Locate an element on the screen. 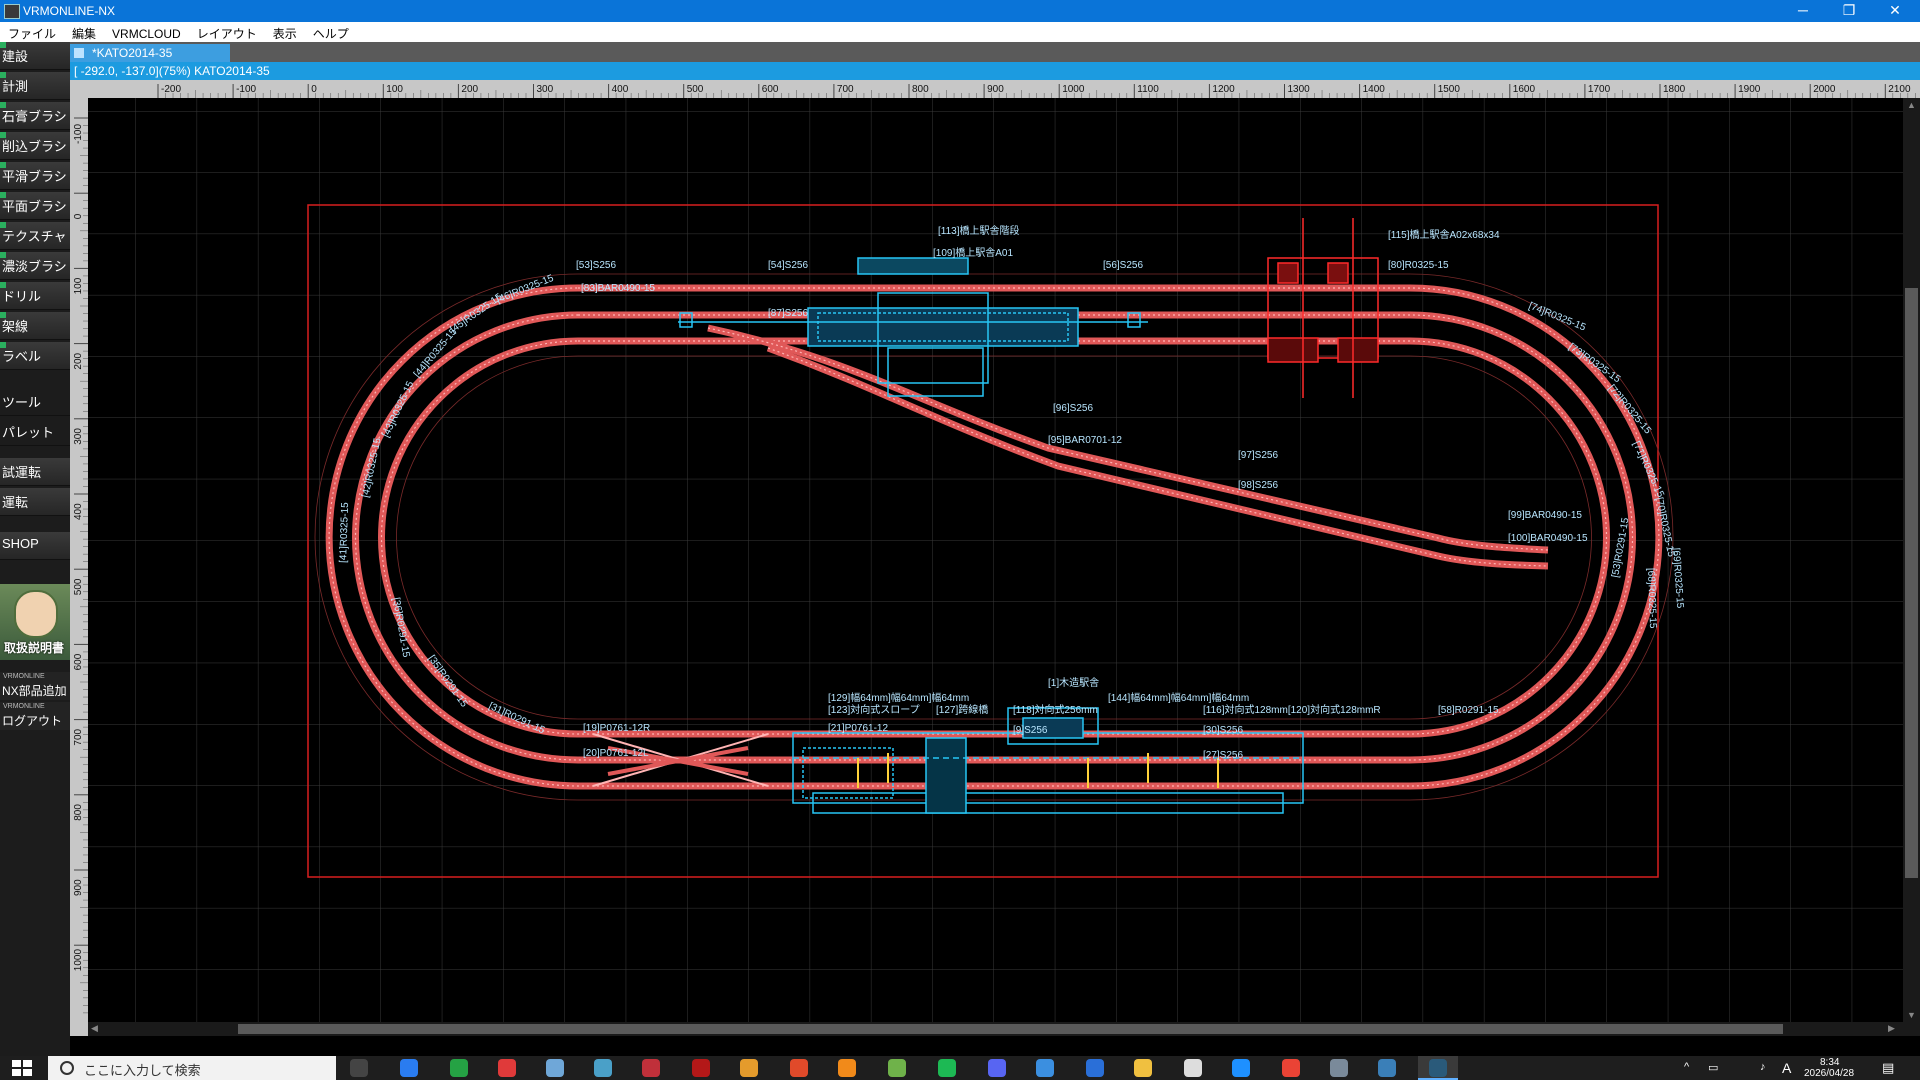 This screenshot has height=1080, width=1920. sidebar-item-label-tool: ラベル is located at coordinates (35, 356).